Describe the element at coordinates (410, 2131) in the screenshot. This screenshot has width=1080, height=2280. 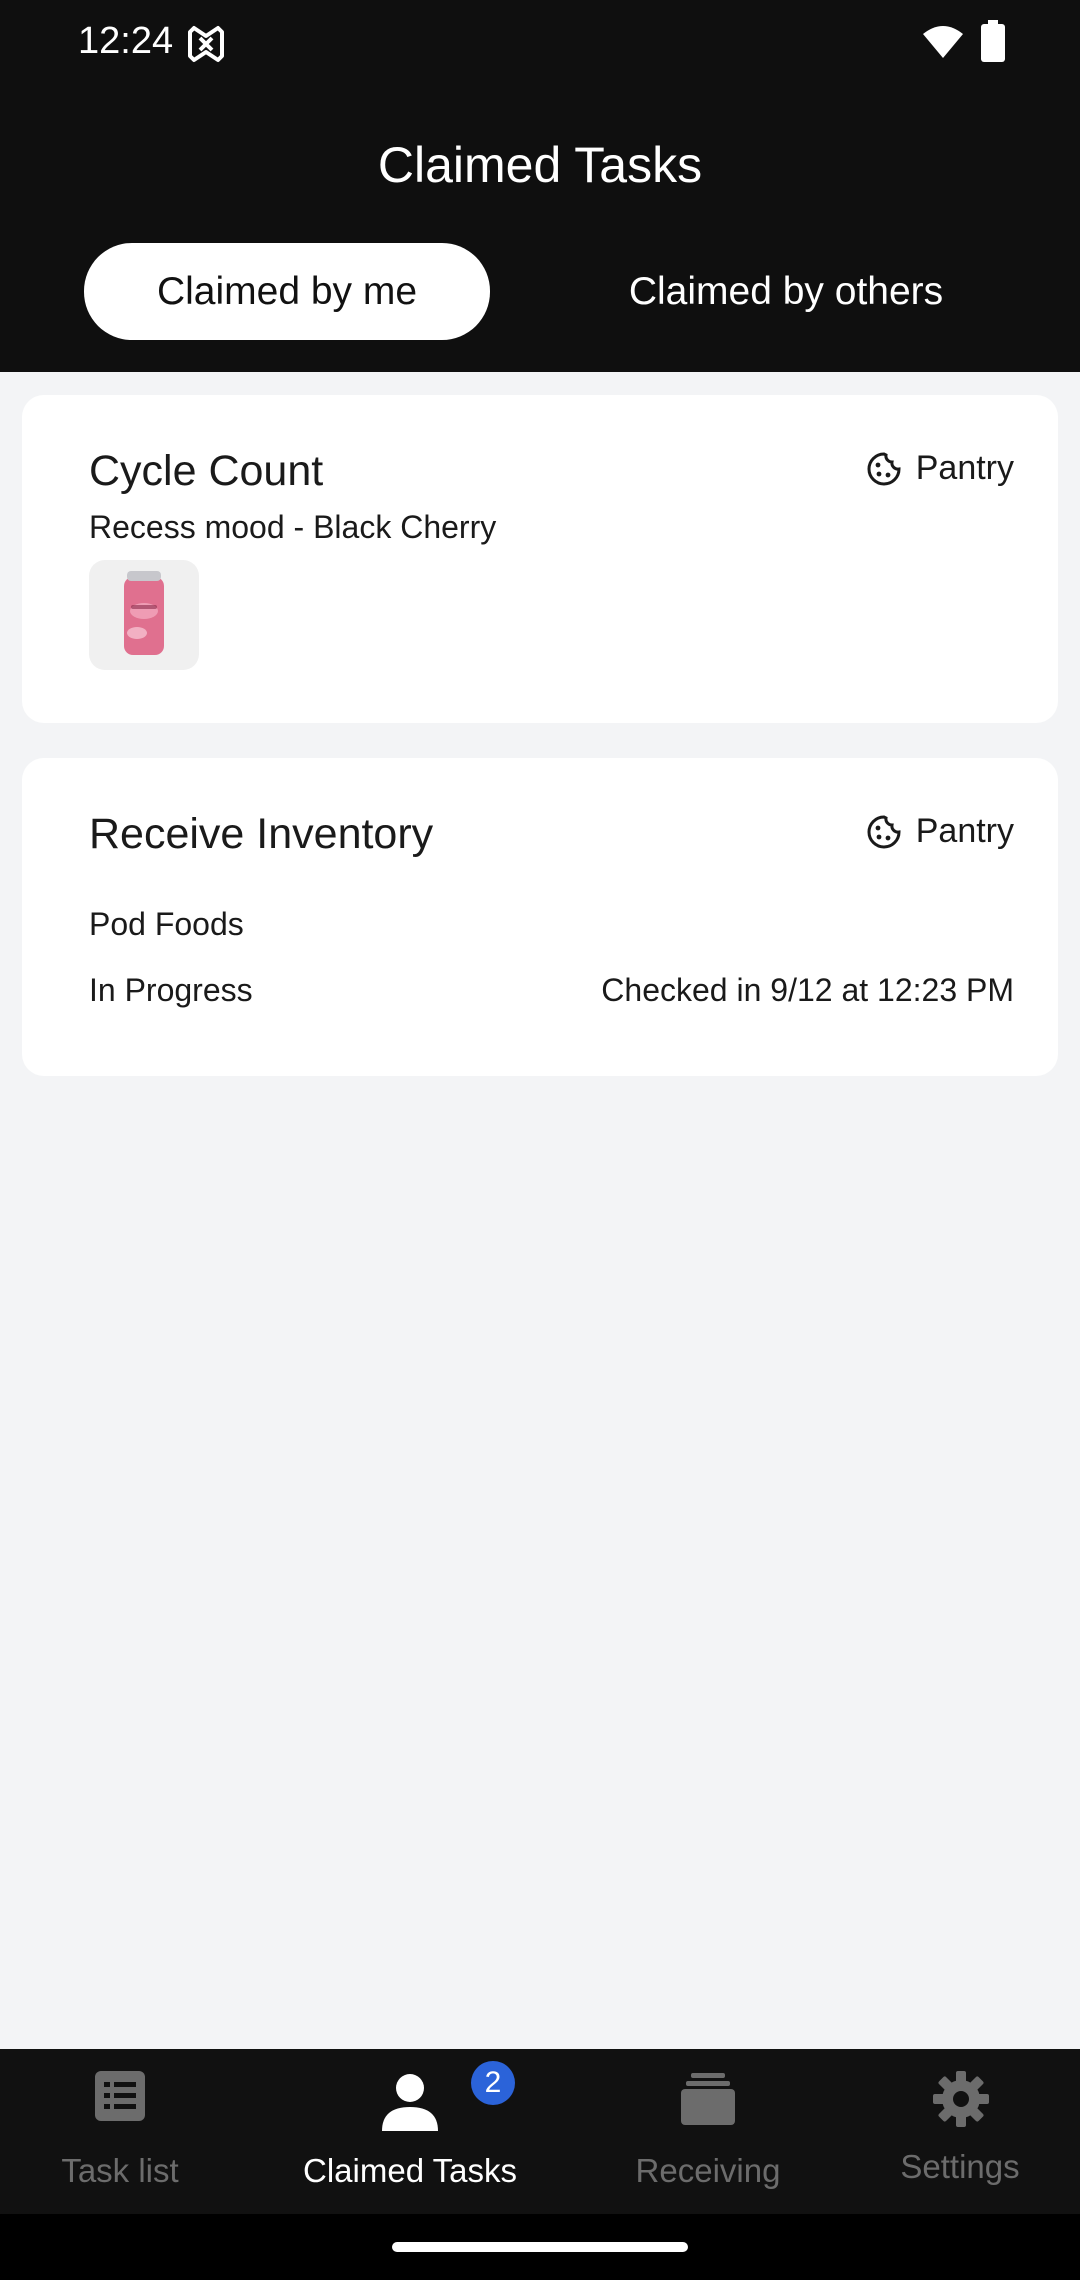
I see `nav-claimed-tasks: 2 Claimed Tasks` at that location.